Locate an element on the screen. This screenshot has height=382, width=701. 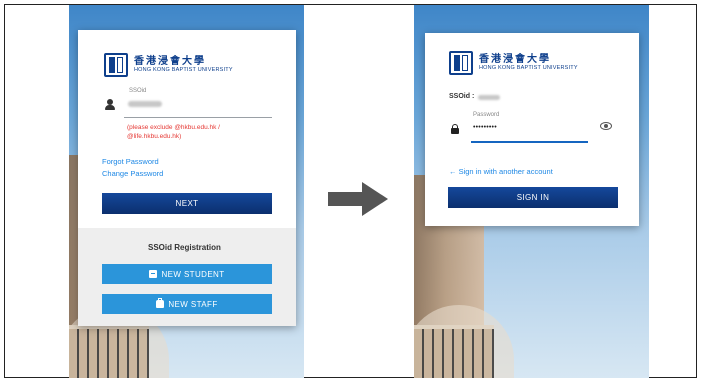
registration-title: SSOid Registration is located at coordinates (184, 247).